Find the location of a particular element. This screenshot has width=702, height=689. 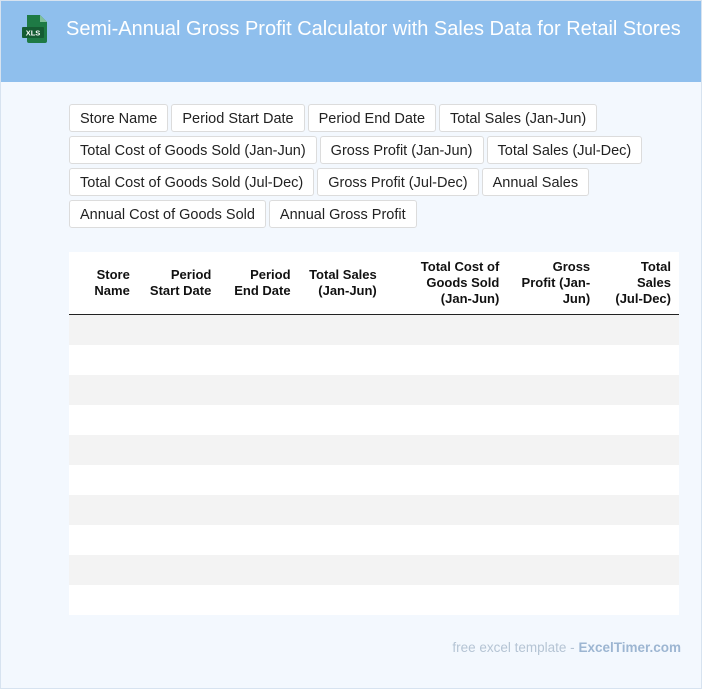

column-header: Period End Date is located at coordinates (259, 283).